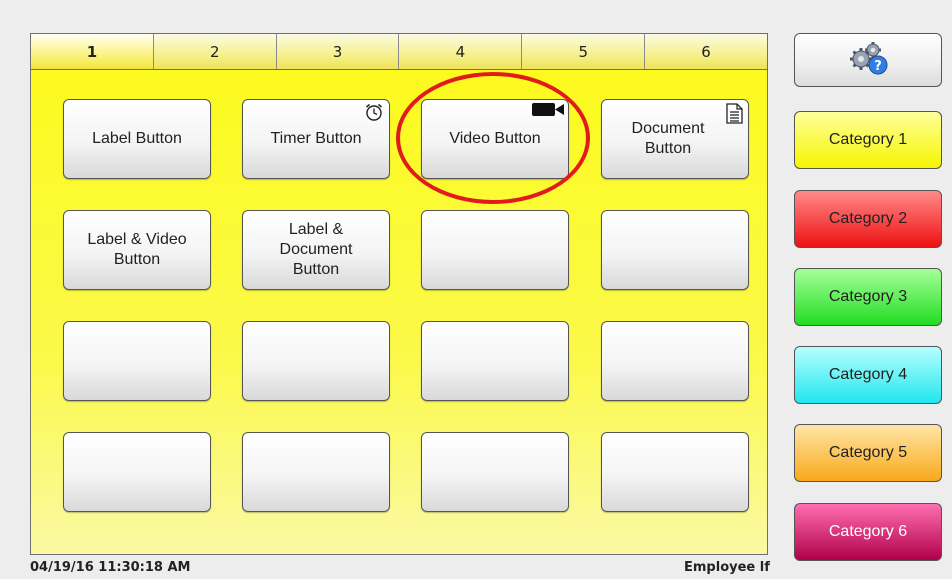 Image resolution: width=952 pixels, height=579 pixels. I want to click on category-4-button: Category 4, so click(868, 375).